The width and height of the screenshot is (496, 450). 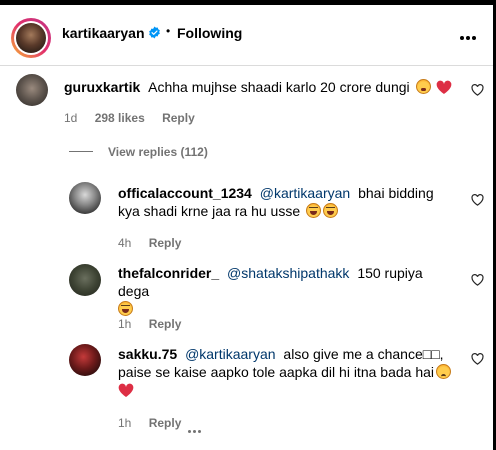 I want to click on sad-emoji, so click(x=443, y=371).